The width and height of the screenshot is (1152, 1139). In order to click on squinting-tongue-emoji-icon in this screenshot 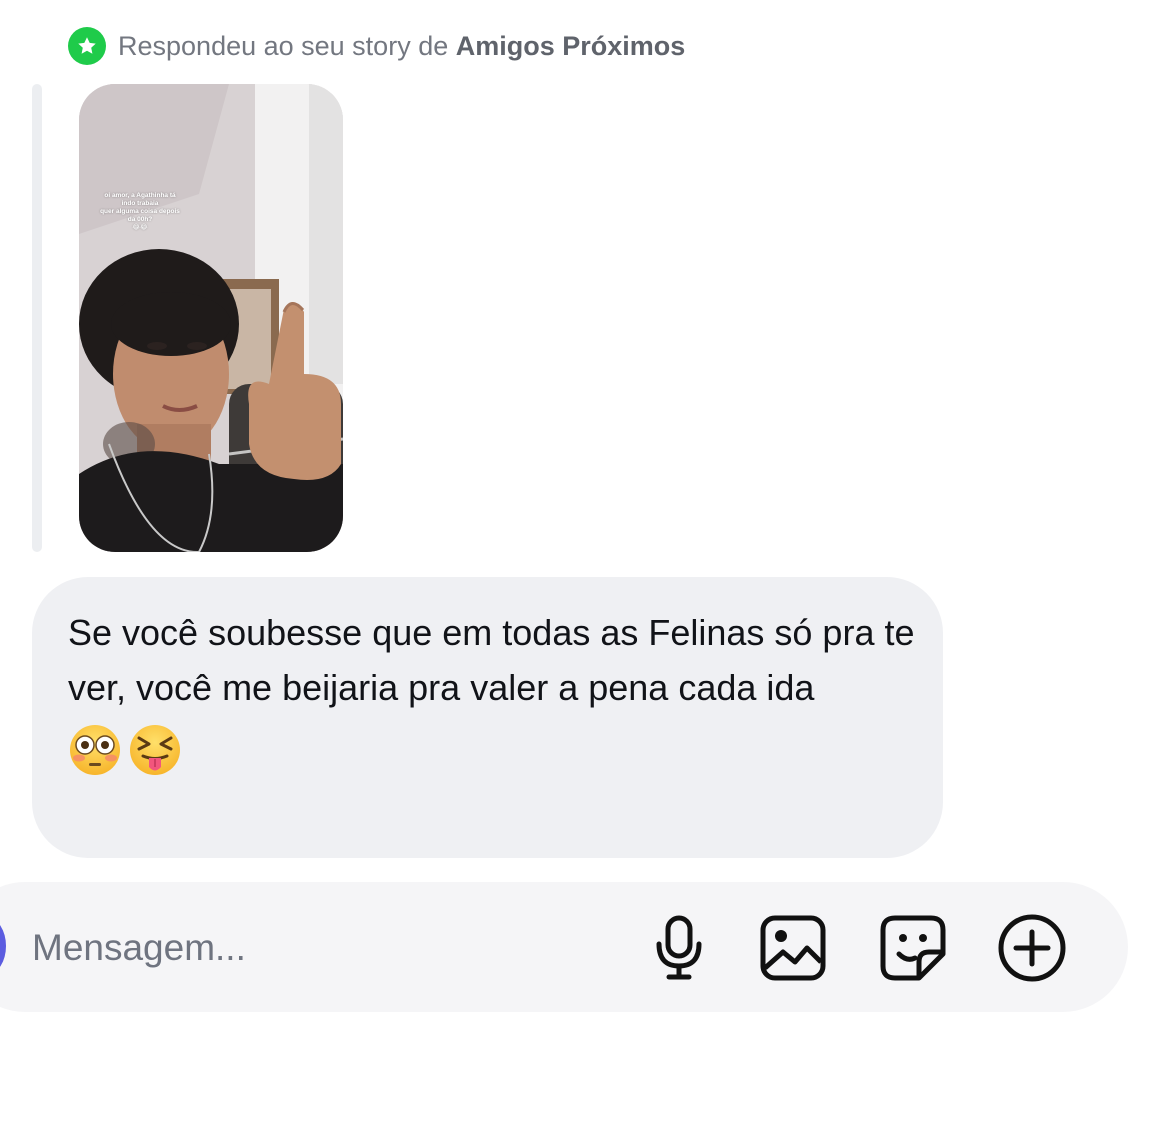, I will do `click(155, 750)`.